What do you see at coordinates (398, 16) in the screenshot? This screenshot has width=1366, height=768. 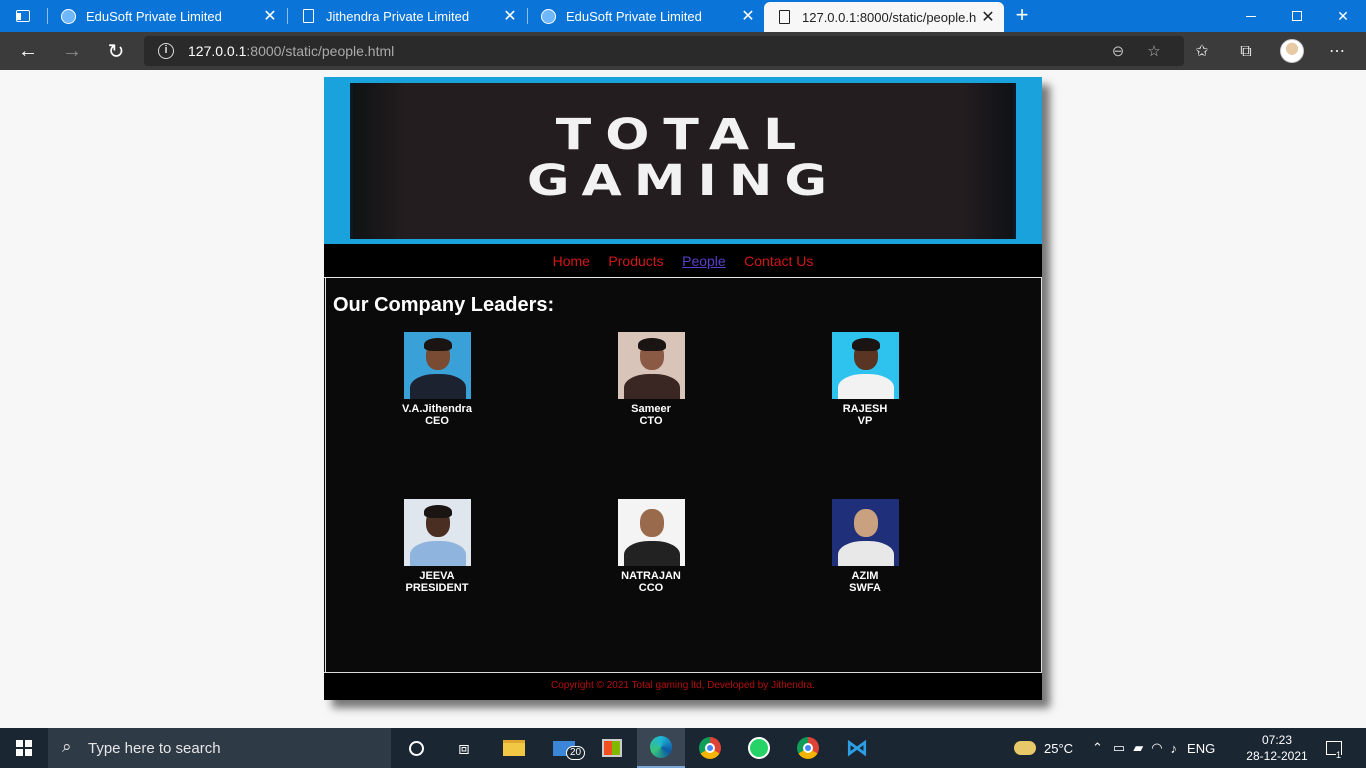 I see `tab-title: Jithendra Private Limited` at bounding box center [398, 16].